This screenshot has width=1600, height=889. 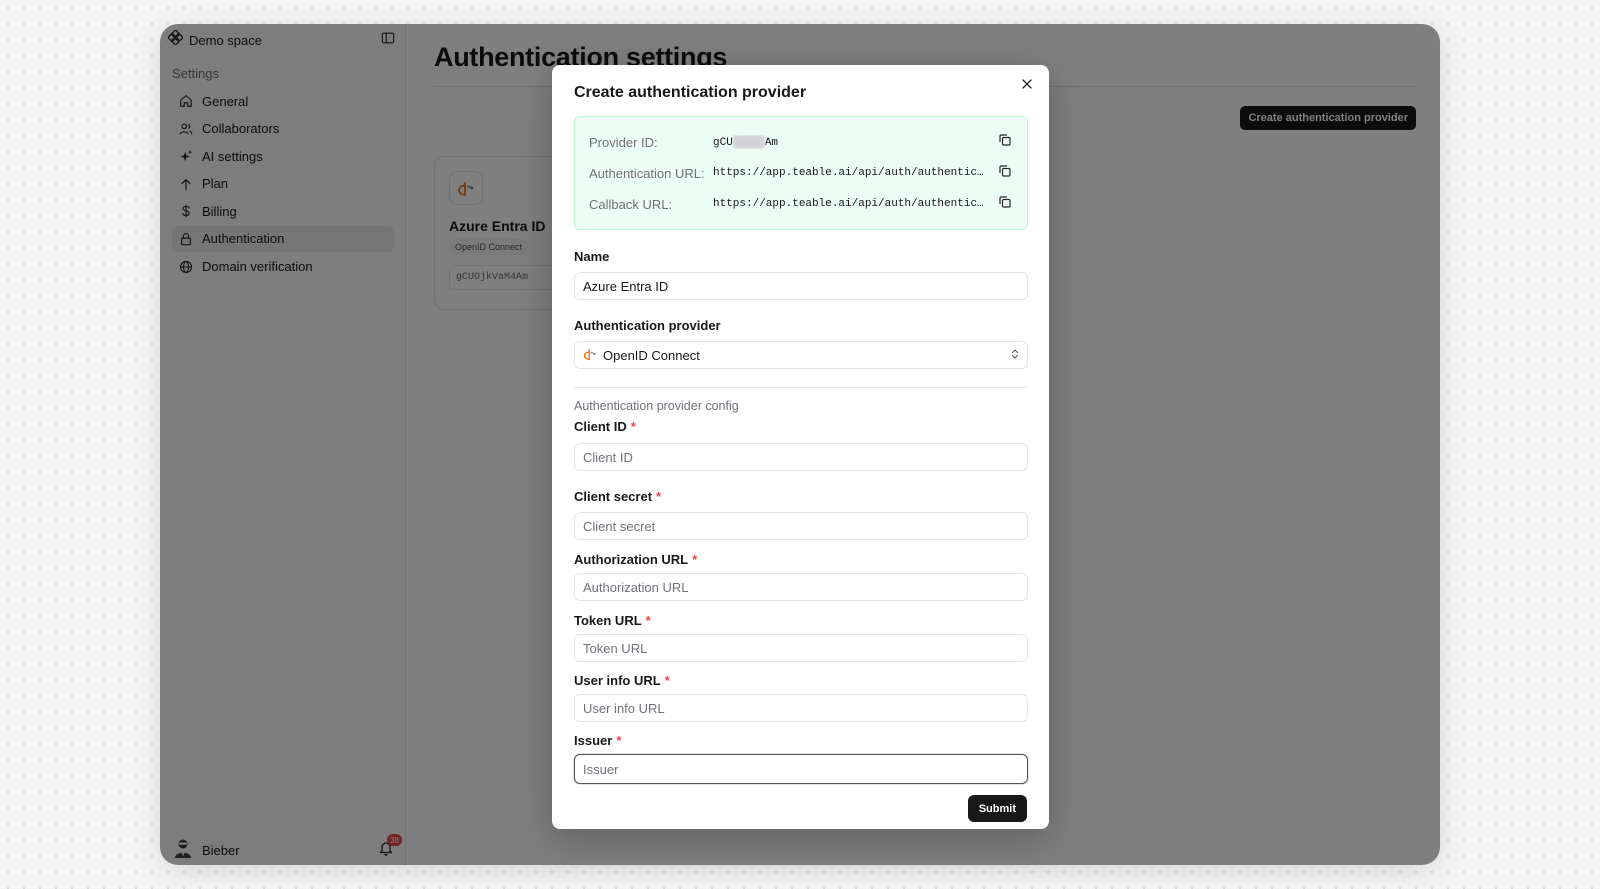 I want to click on issuer-input, so click(x=801, y=769).